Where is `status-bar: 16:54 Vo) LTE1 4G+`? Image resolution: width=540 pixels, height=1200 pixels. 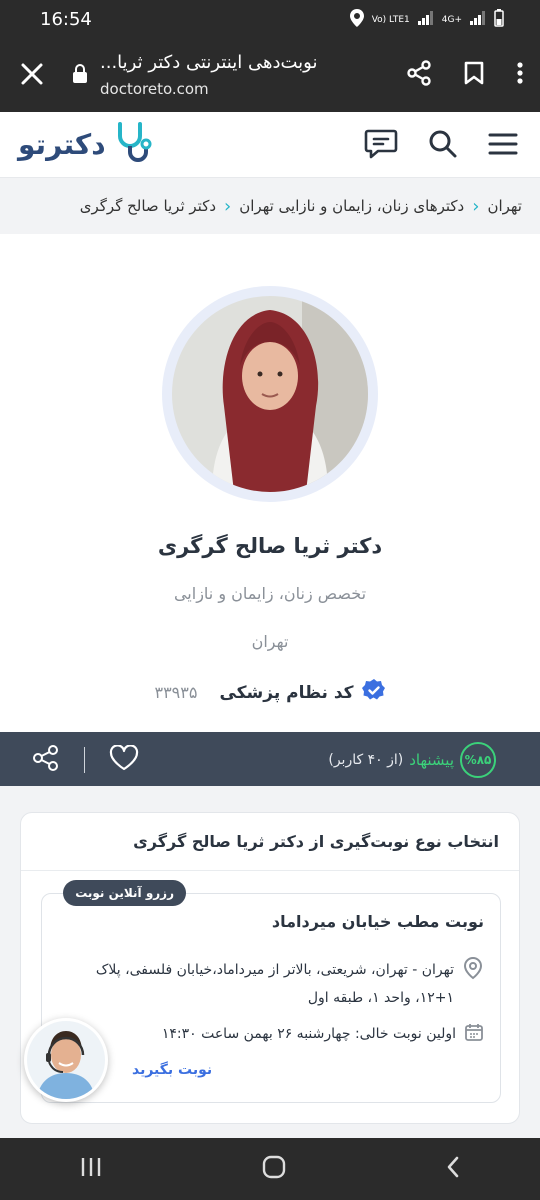 status-bar: 16:54 Vo) LTE1 4G+ is located at coordinates (270, 20).